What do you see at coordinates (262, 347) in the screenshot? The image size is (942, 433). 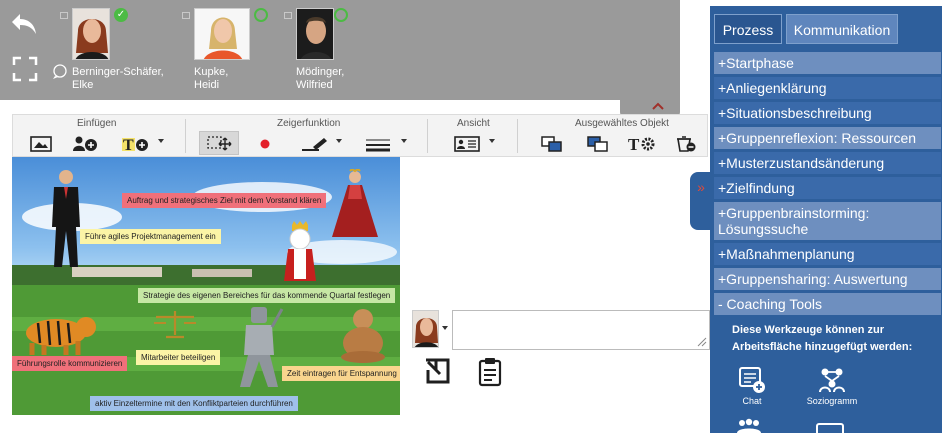 I see `knight-figure` at bounding box center [262, 347].